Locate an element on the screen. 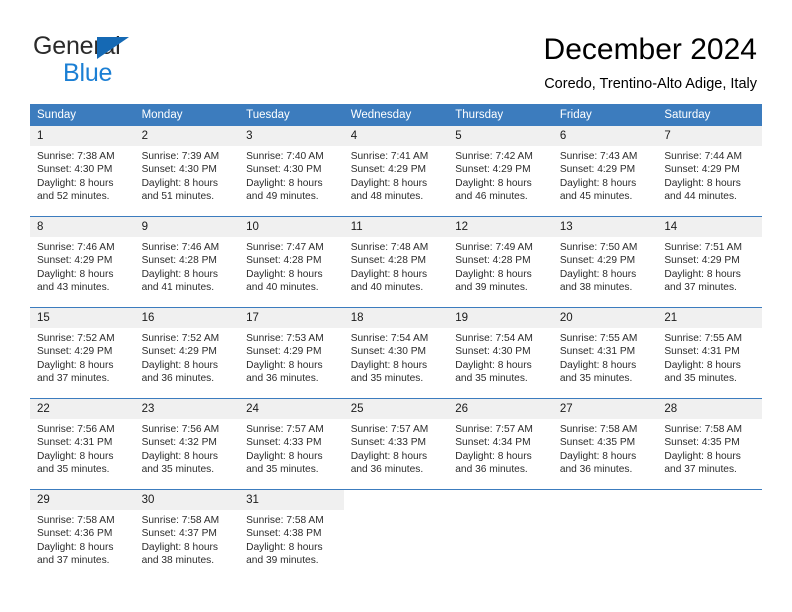  sunrise-text: Sunrise: 7:55 AM is located at coordinates (598, 338).